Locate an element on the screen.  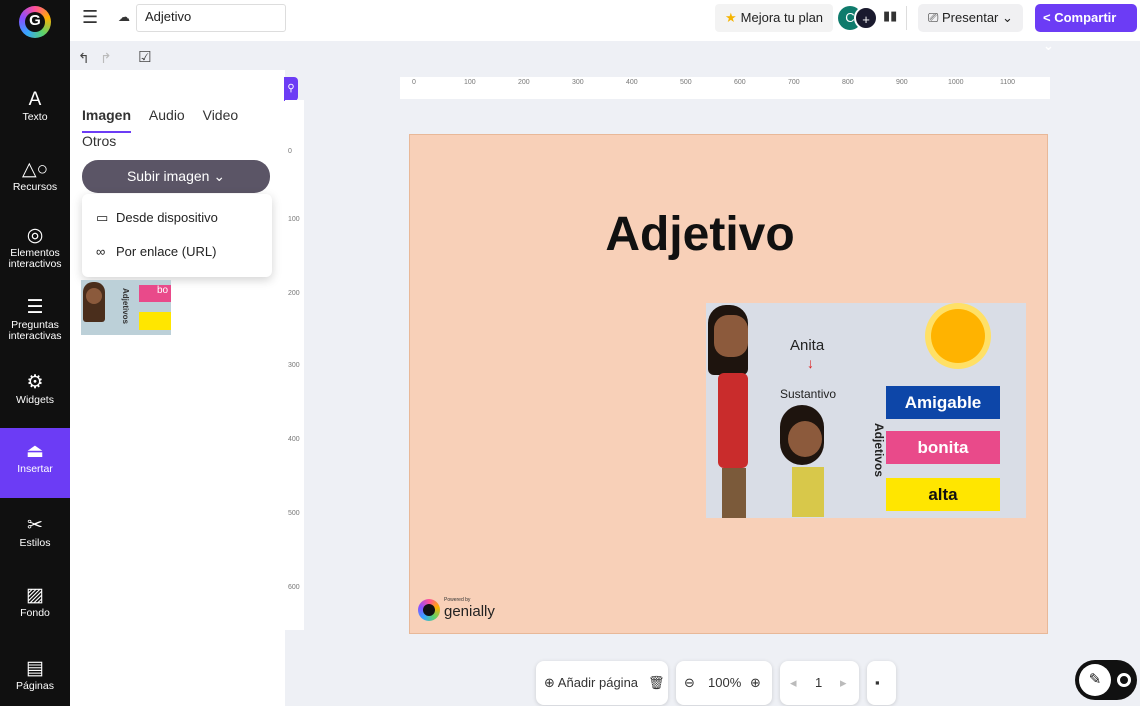
rail-item-recursos: △○ Recursos is located at coordinates (35, 176).